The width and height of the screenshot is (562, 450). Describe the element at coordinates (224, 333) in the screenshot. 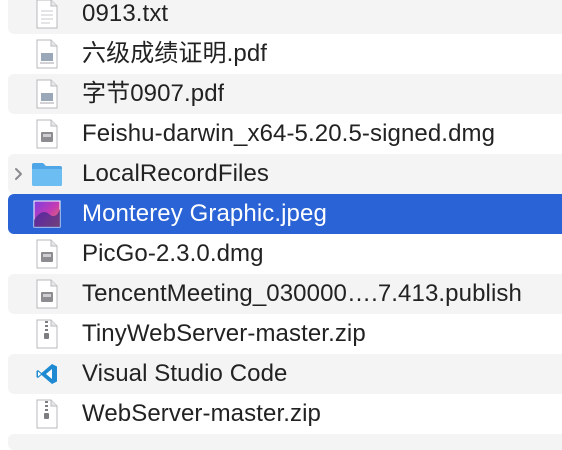

I see `file-name: TinyWebServer-master.zip` at that location.